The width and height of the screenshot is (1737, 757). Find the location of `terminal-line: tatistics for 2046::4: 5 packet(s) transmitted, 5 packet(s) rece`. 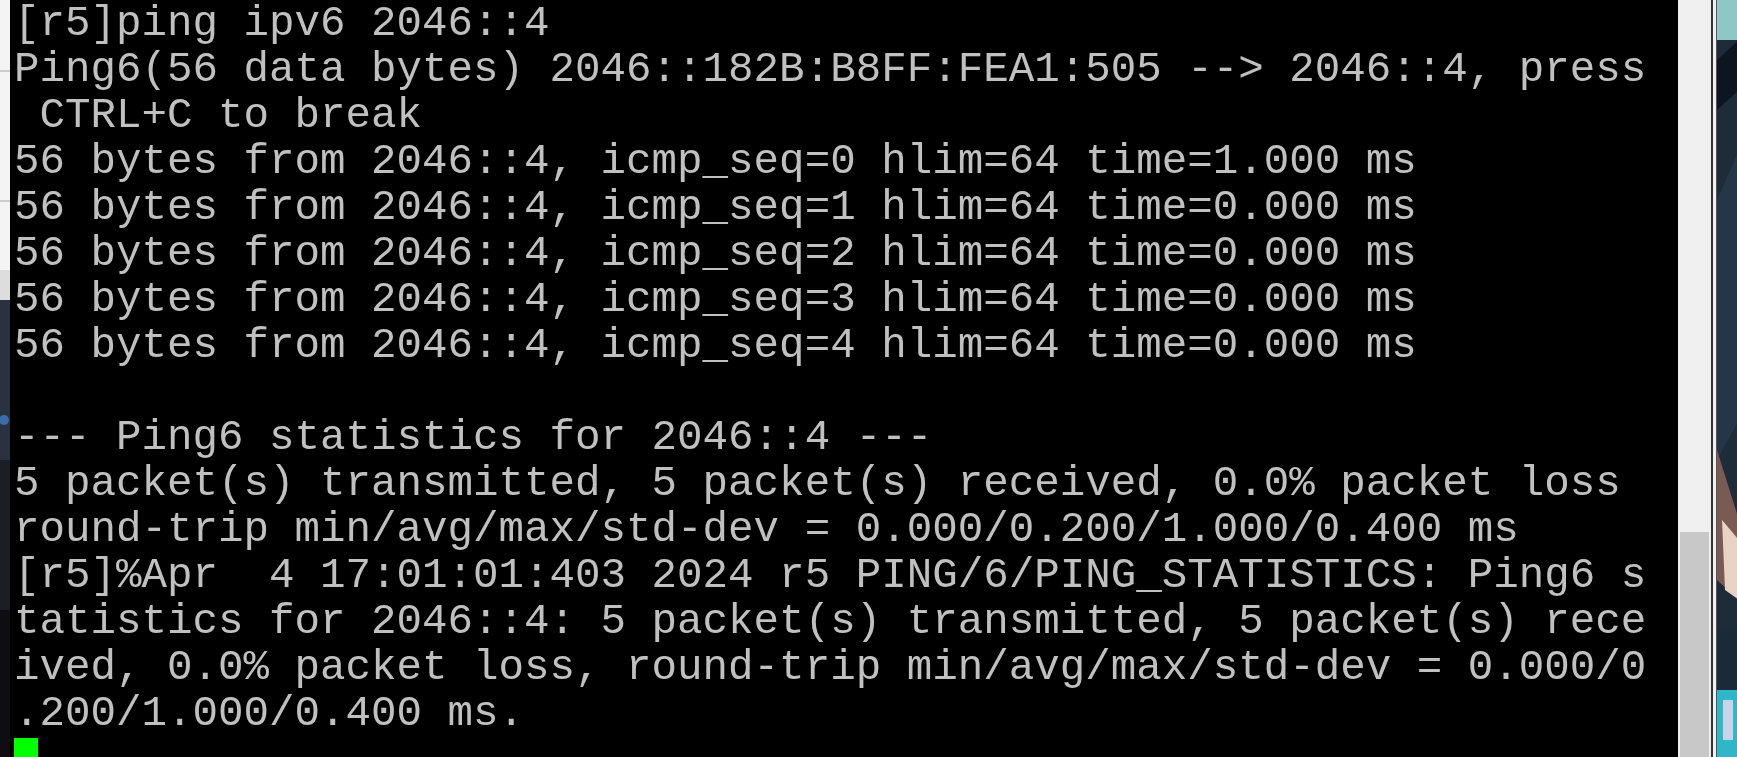

terminal-line: tatistics for 2046::4: 5 packet(s) transmitted, 5 packet(s) rece is located at coordinates (830, 622).